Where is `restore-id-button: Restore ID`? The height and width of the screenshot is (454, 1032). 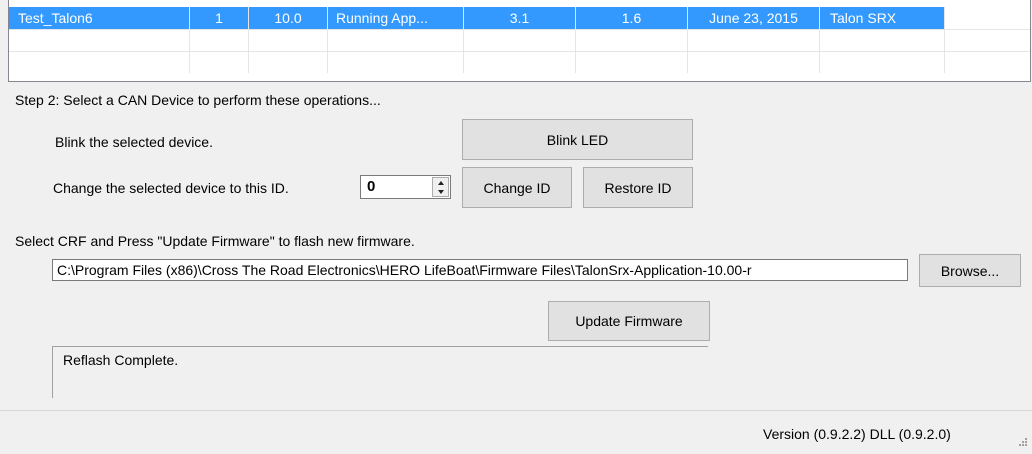 restore-id-button: Restore ID is located at coordinates (638, 187).